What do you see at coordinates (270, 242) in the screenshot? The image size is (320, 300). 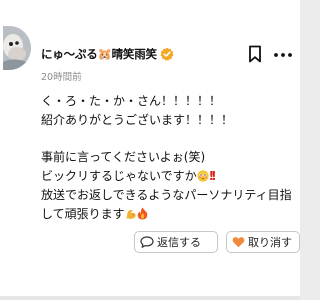 I see `unlike-button-label: 取り消す` at bounding box center [270, 242].